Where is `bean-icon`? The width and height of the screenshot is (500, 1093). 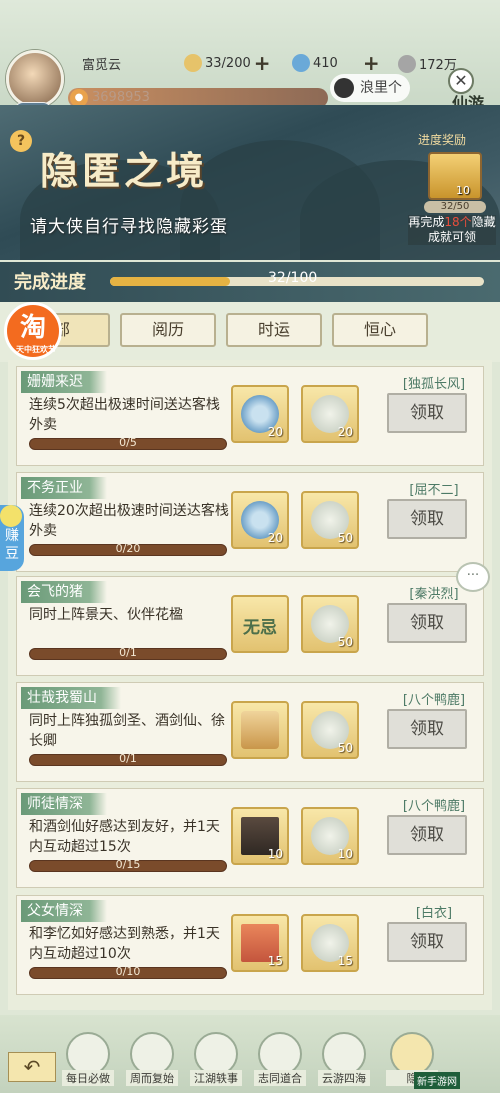
bean-icon is located at coordinates (11, 516).